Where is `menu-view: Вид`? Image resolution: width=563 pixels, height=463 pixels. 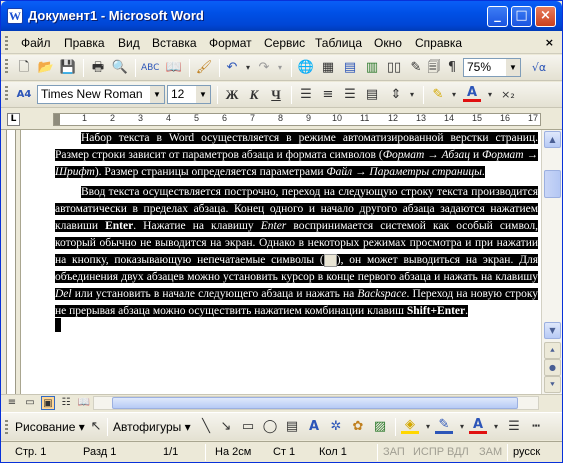 menu-view: Вид is located at coordinates (129, 43).